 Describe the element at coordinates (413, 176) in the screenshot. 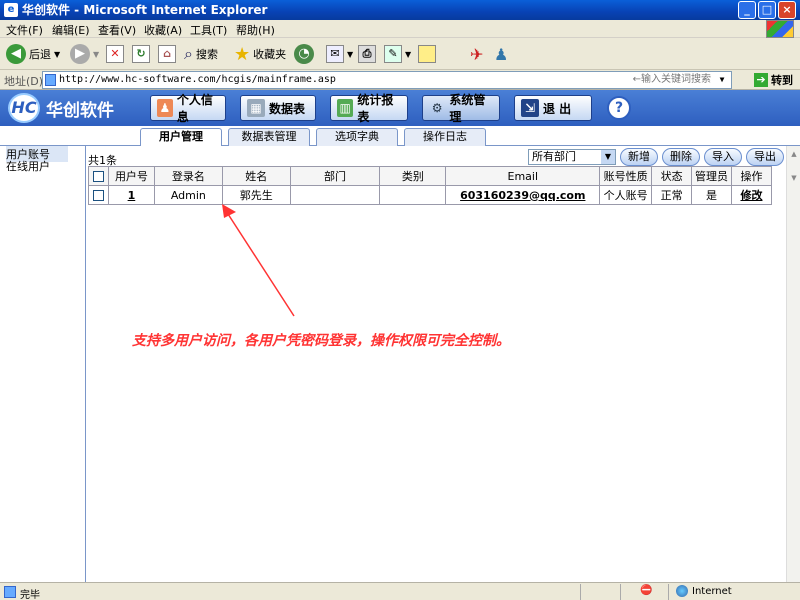

I see `column-header: 类别` at that location.